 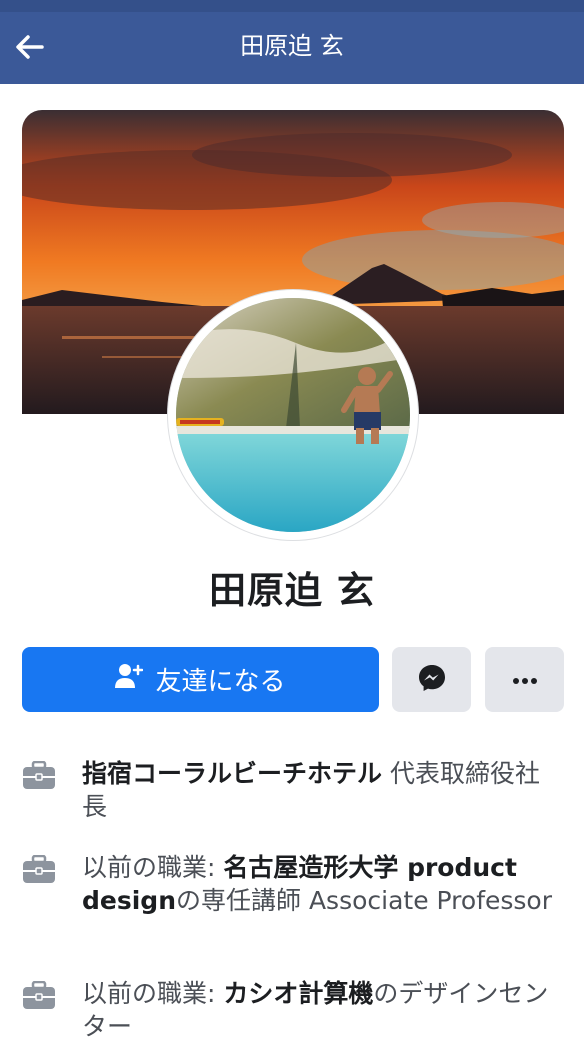 I want to click on add-friend-icon, so click(x=129, y=679).